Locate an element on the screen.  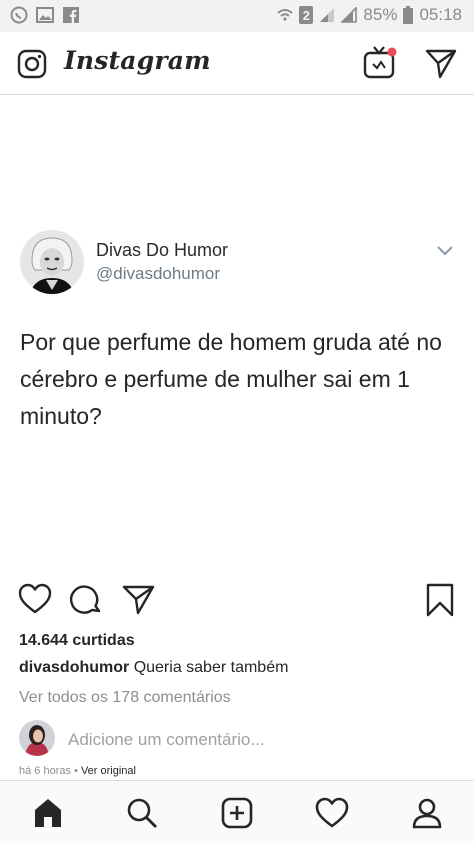
bottom-navigation is located at coordinates (237, 811).